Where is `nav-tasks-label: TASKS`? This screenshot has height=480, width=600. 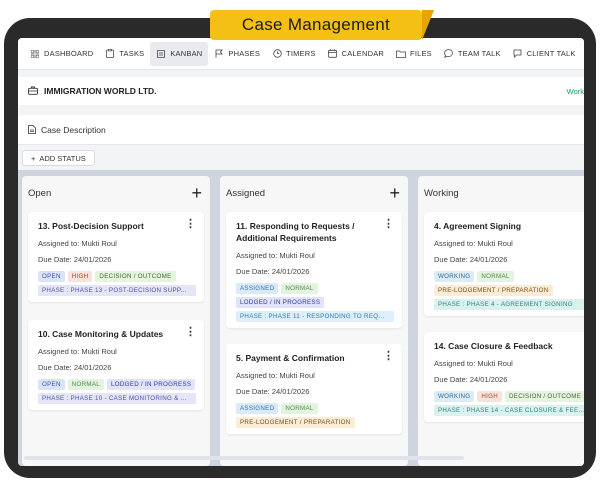
nav-tasks-label: TASKS is located at coordinates (132, 53).